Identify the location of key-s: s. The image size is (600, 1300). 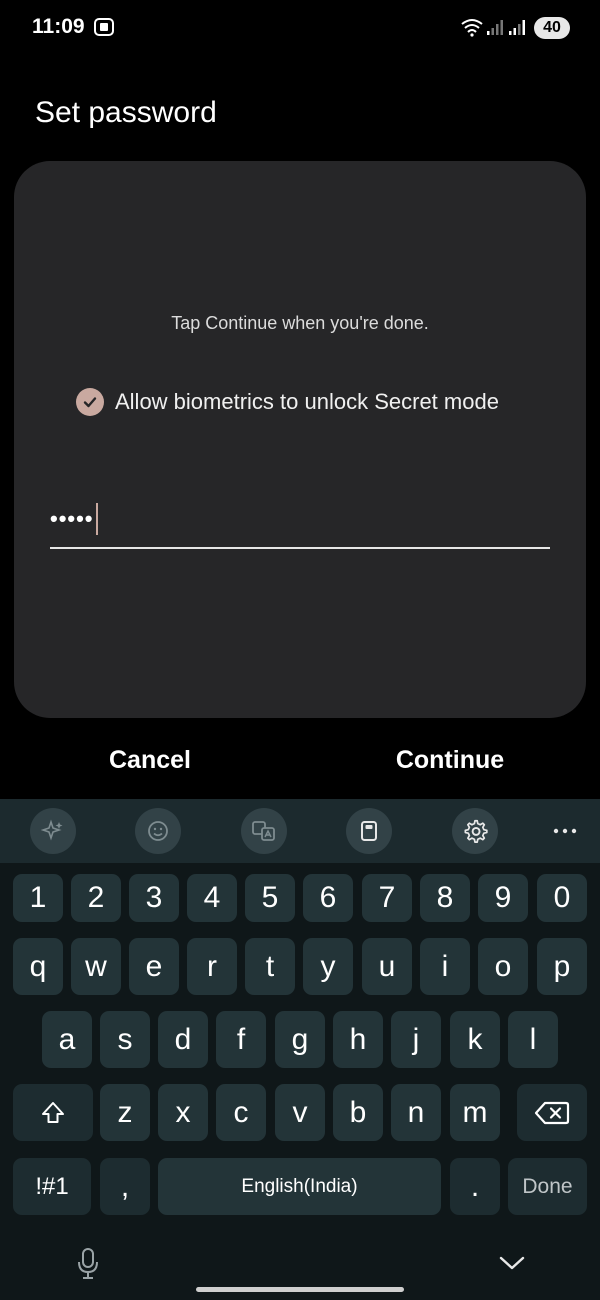
(125, 1039).